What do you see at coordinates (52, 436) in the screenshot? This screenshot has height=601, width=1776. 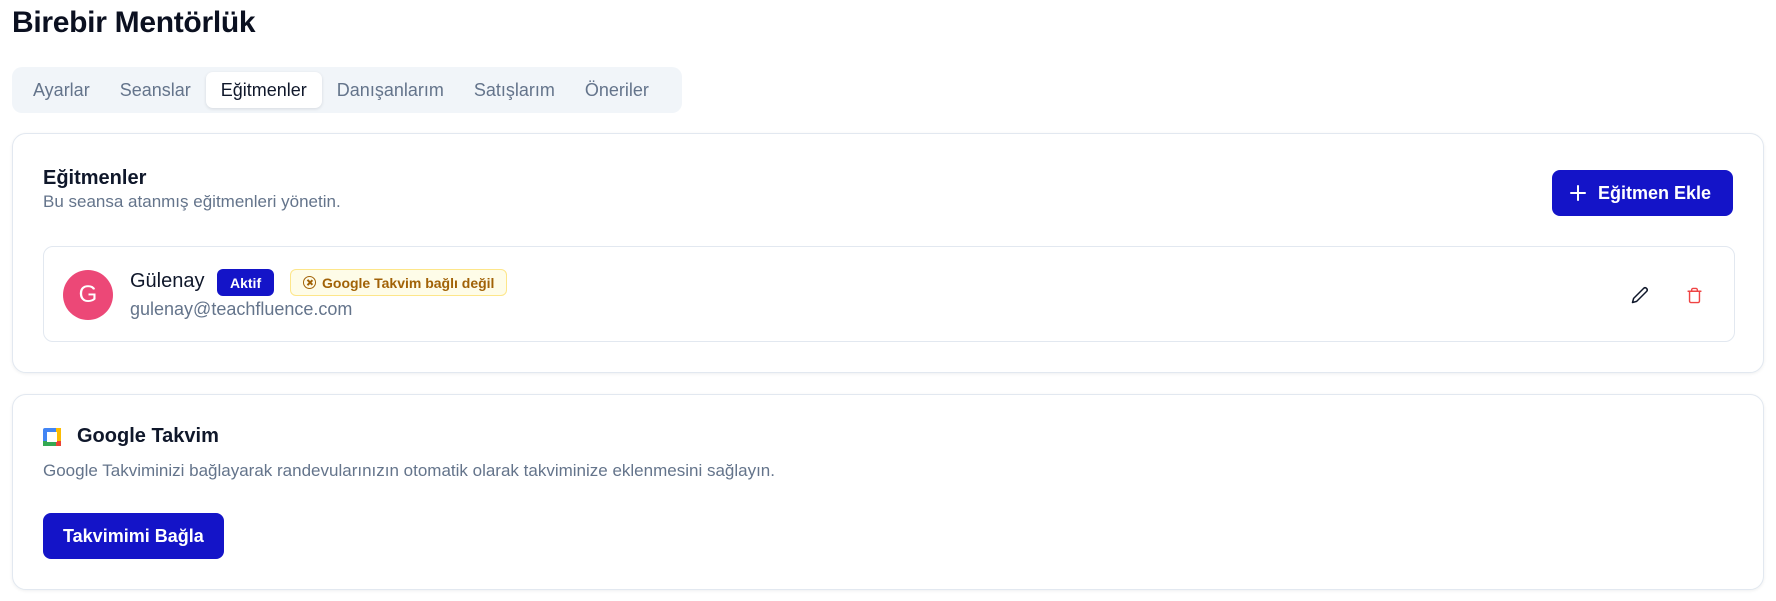 I see `google-calendar-icon` at bounding box center [52, 436].